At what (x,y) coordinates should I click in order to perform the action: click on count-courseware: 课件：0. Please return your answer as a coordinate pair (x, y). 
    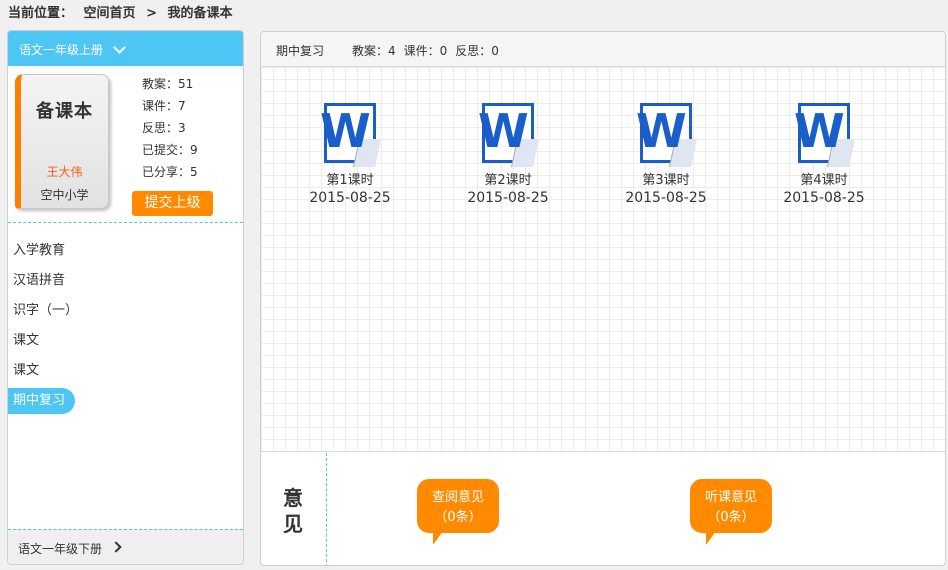
    Looking at the image, I should click on (425, 51).